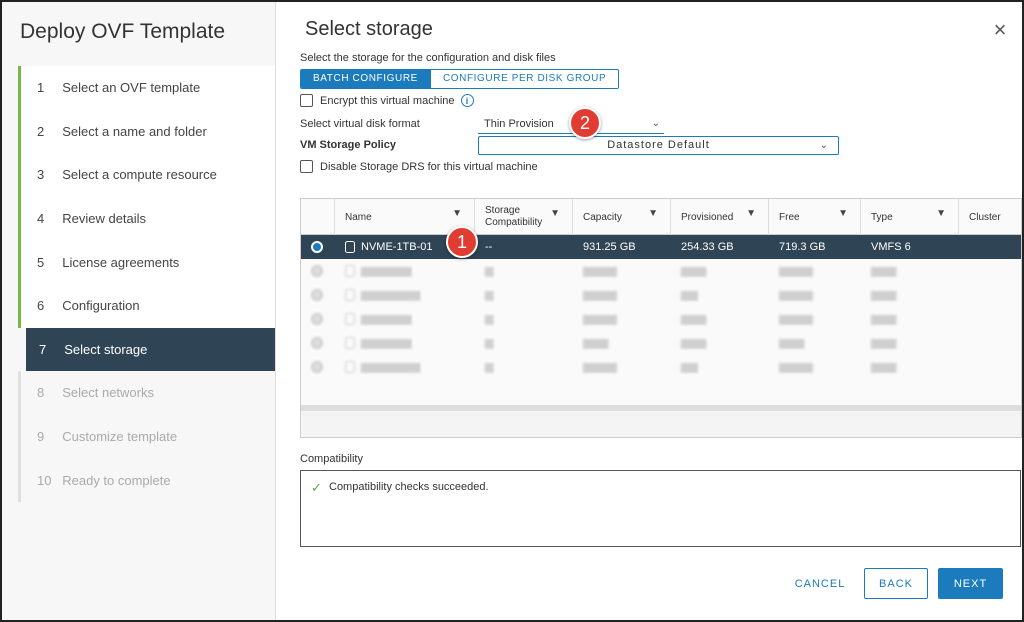  I want to click on header-label: Provisioned, so click(707, 217).